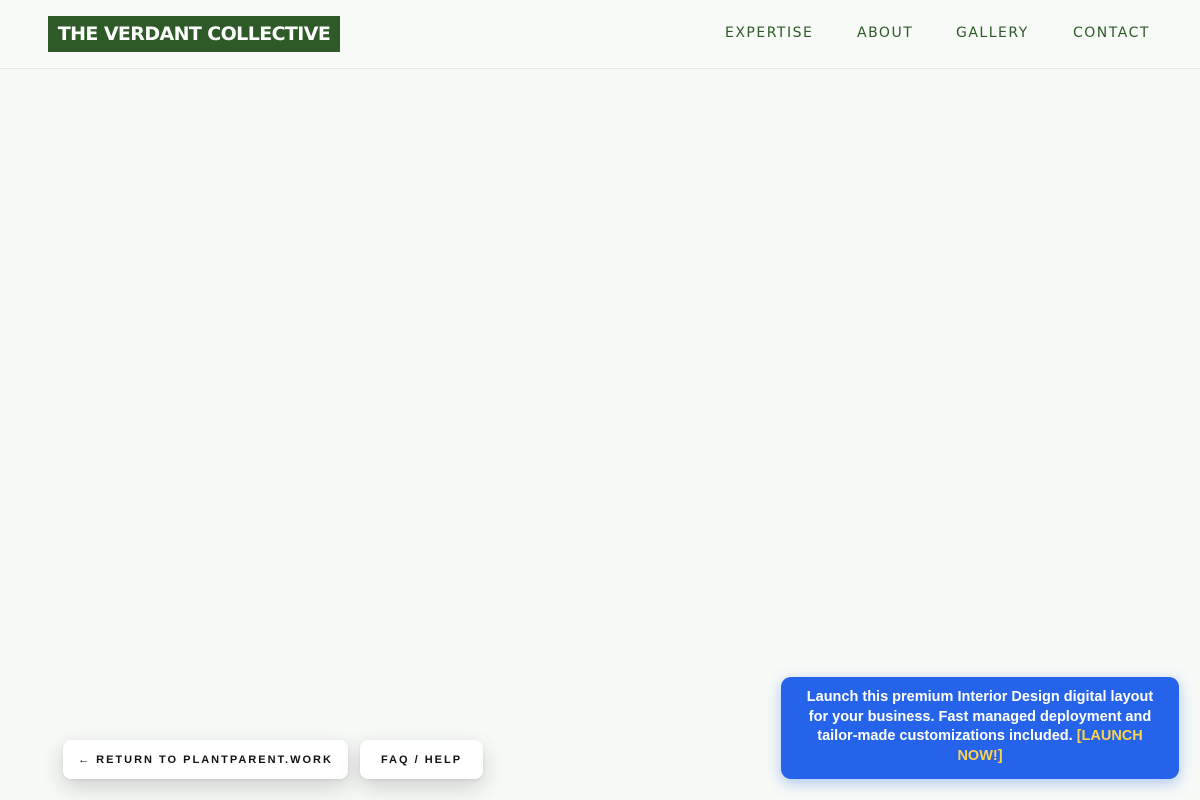  What do you see at coordinates (421, 759) in the screenshot?
I see `faq-help-button: FAQ / HELP` at bounding box center [421, 759].